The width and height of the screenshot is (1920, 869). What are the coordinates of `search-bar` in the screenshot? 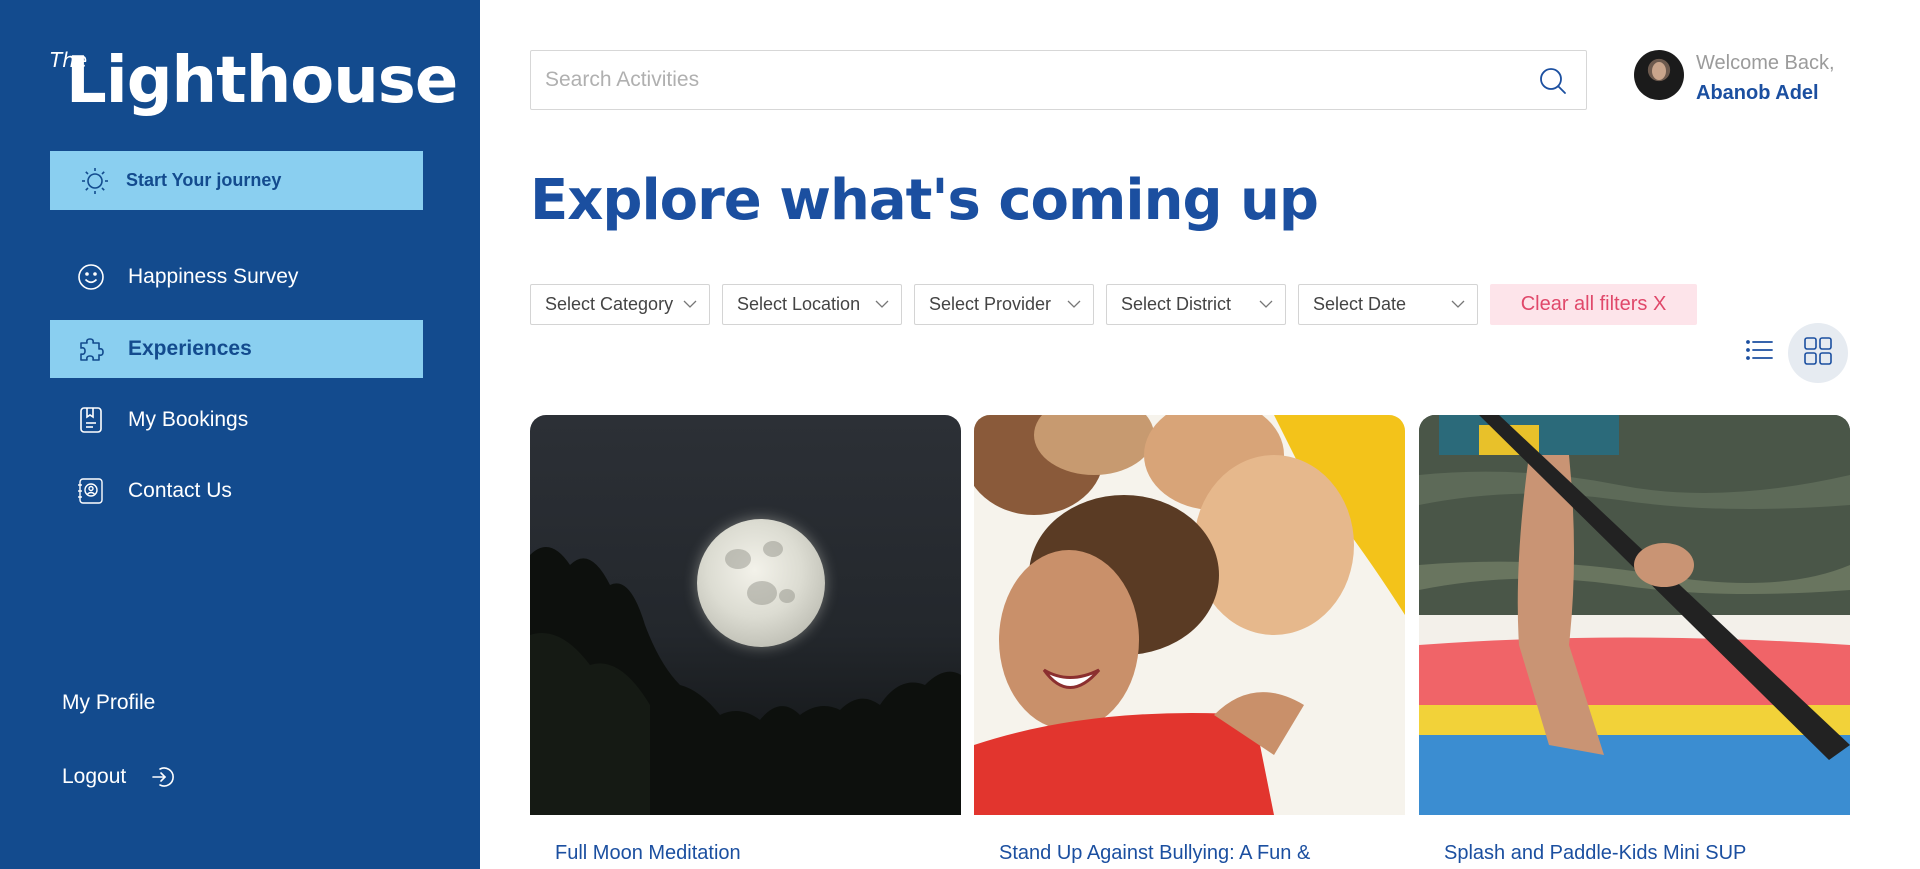 It's located at (1058, 80).